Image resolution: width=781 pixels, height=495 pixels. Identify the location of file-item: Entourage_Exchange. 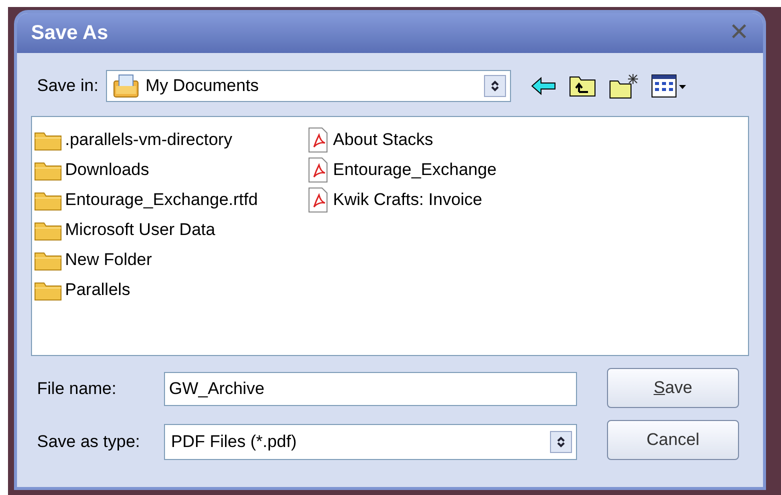
(456, 170).